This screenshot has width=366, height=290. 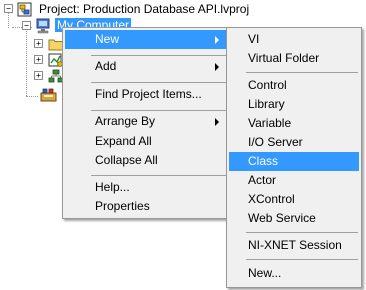 I want to click on submenu-item-class: Class, so click(x=294, y=161).